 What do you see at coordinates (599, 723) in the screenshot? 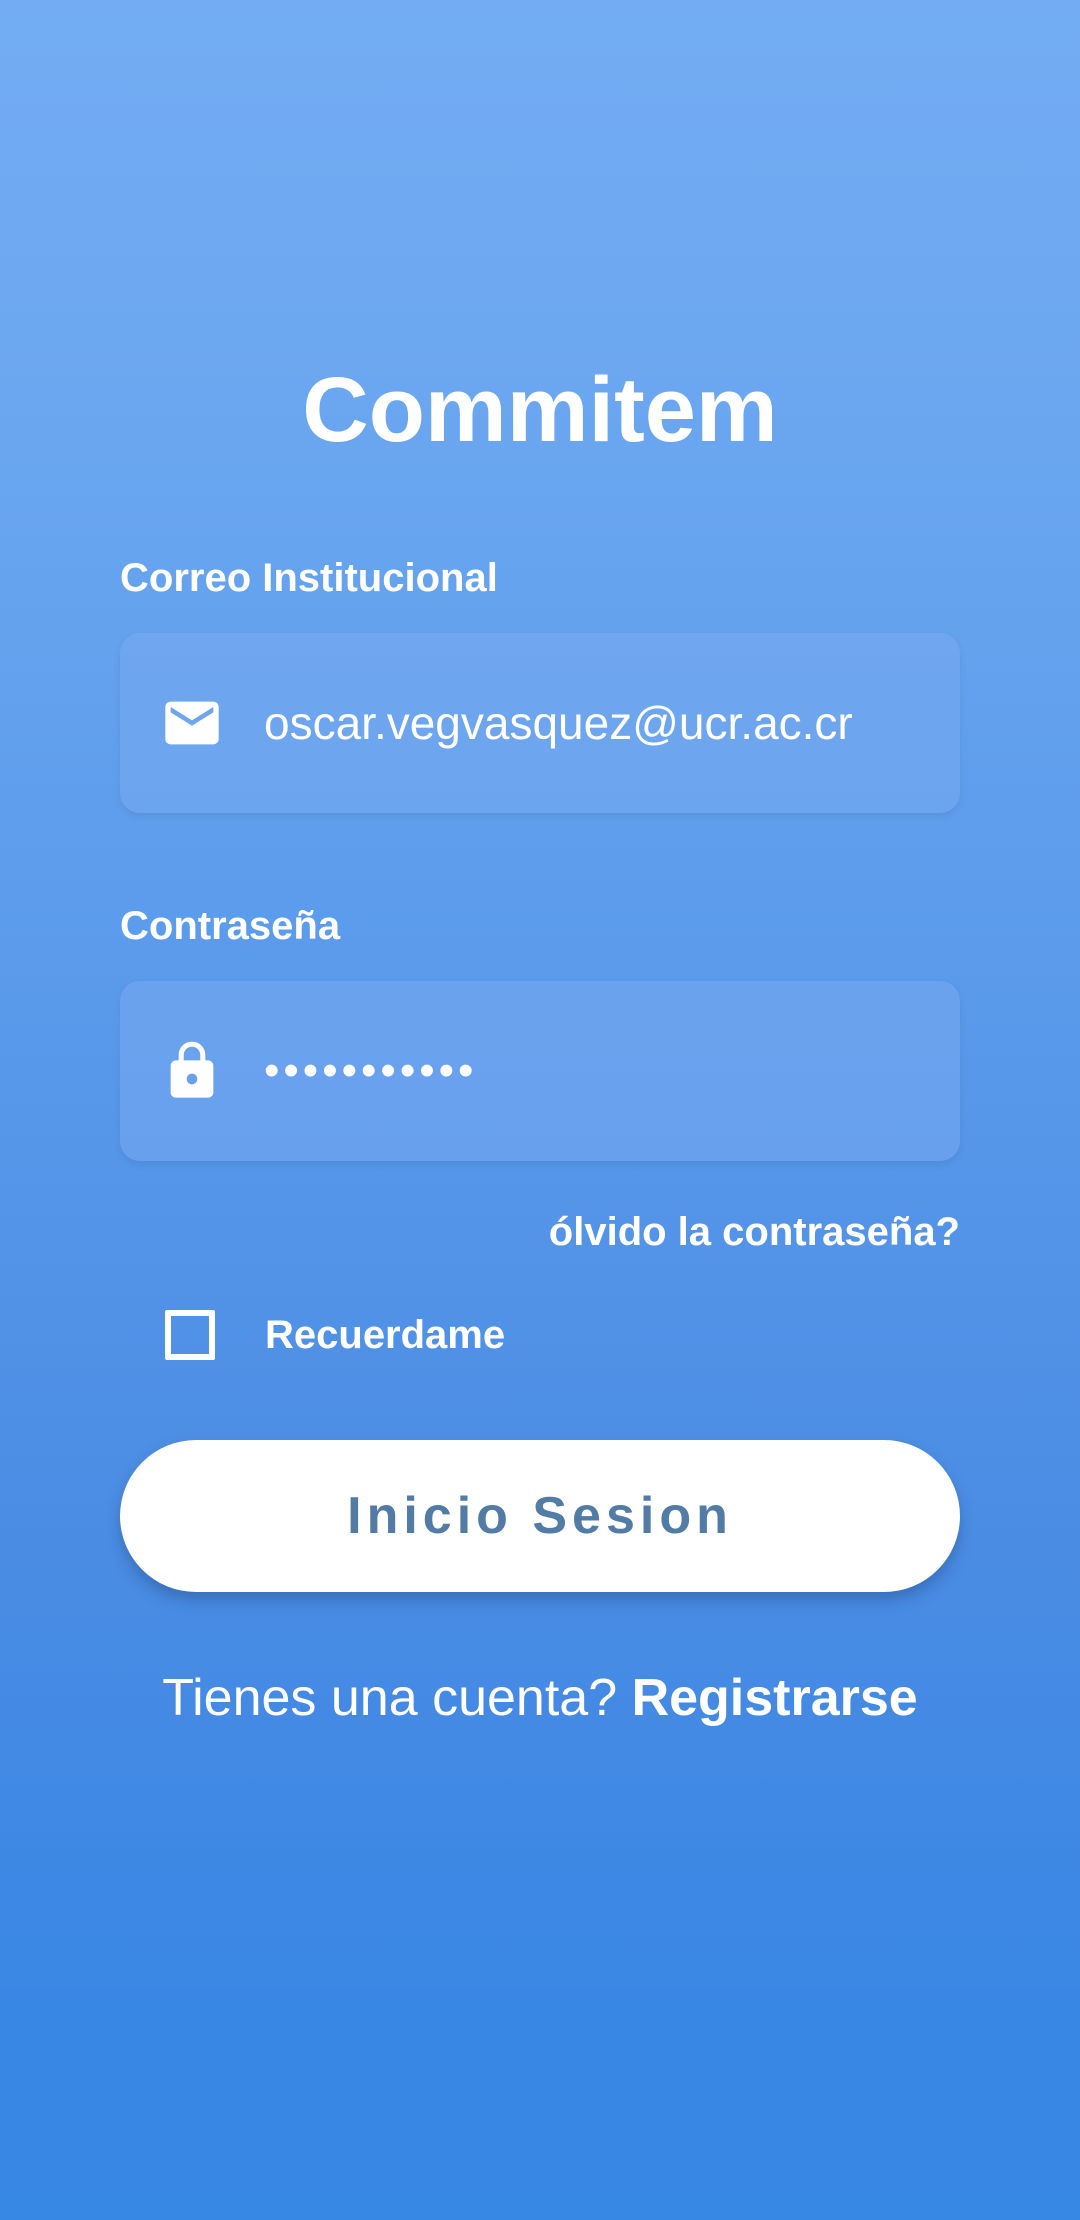
I see `email-input` at bounding box center [599, 723].